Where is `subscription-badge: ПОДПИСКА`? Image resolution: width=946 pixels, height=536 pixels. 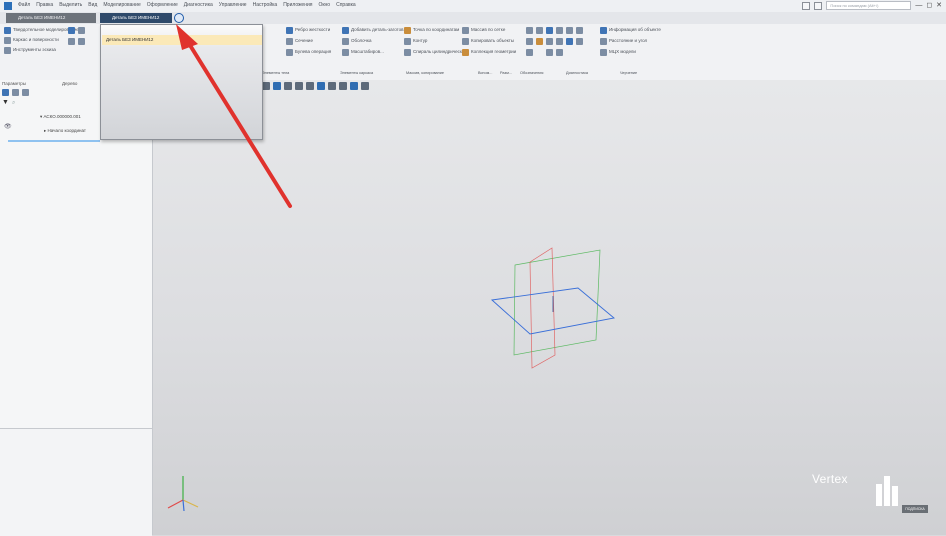 subscription-badge: ПОДПИСКА is located at coordinates (915, 509).